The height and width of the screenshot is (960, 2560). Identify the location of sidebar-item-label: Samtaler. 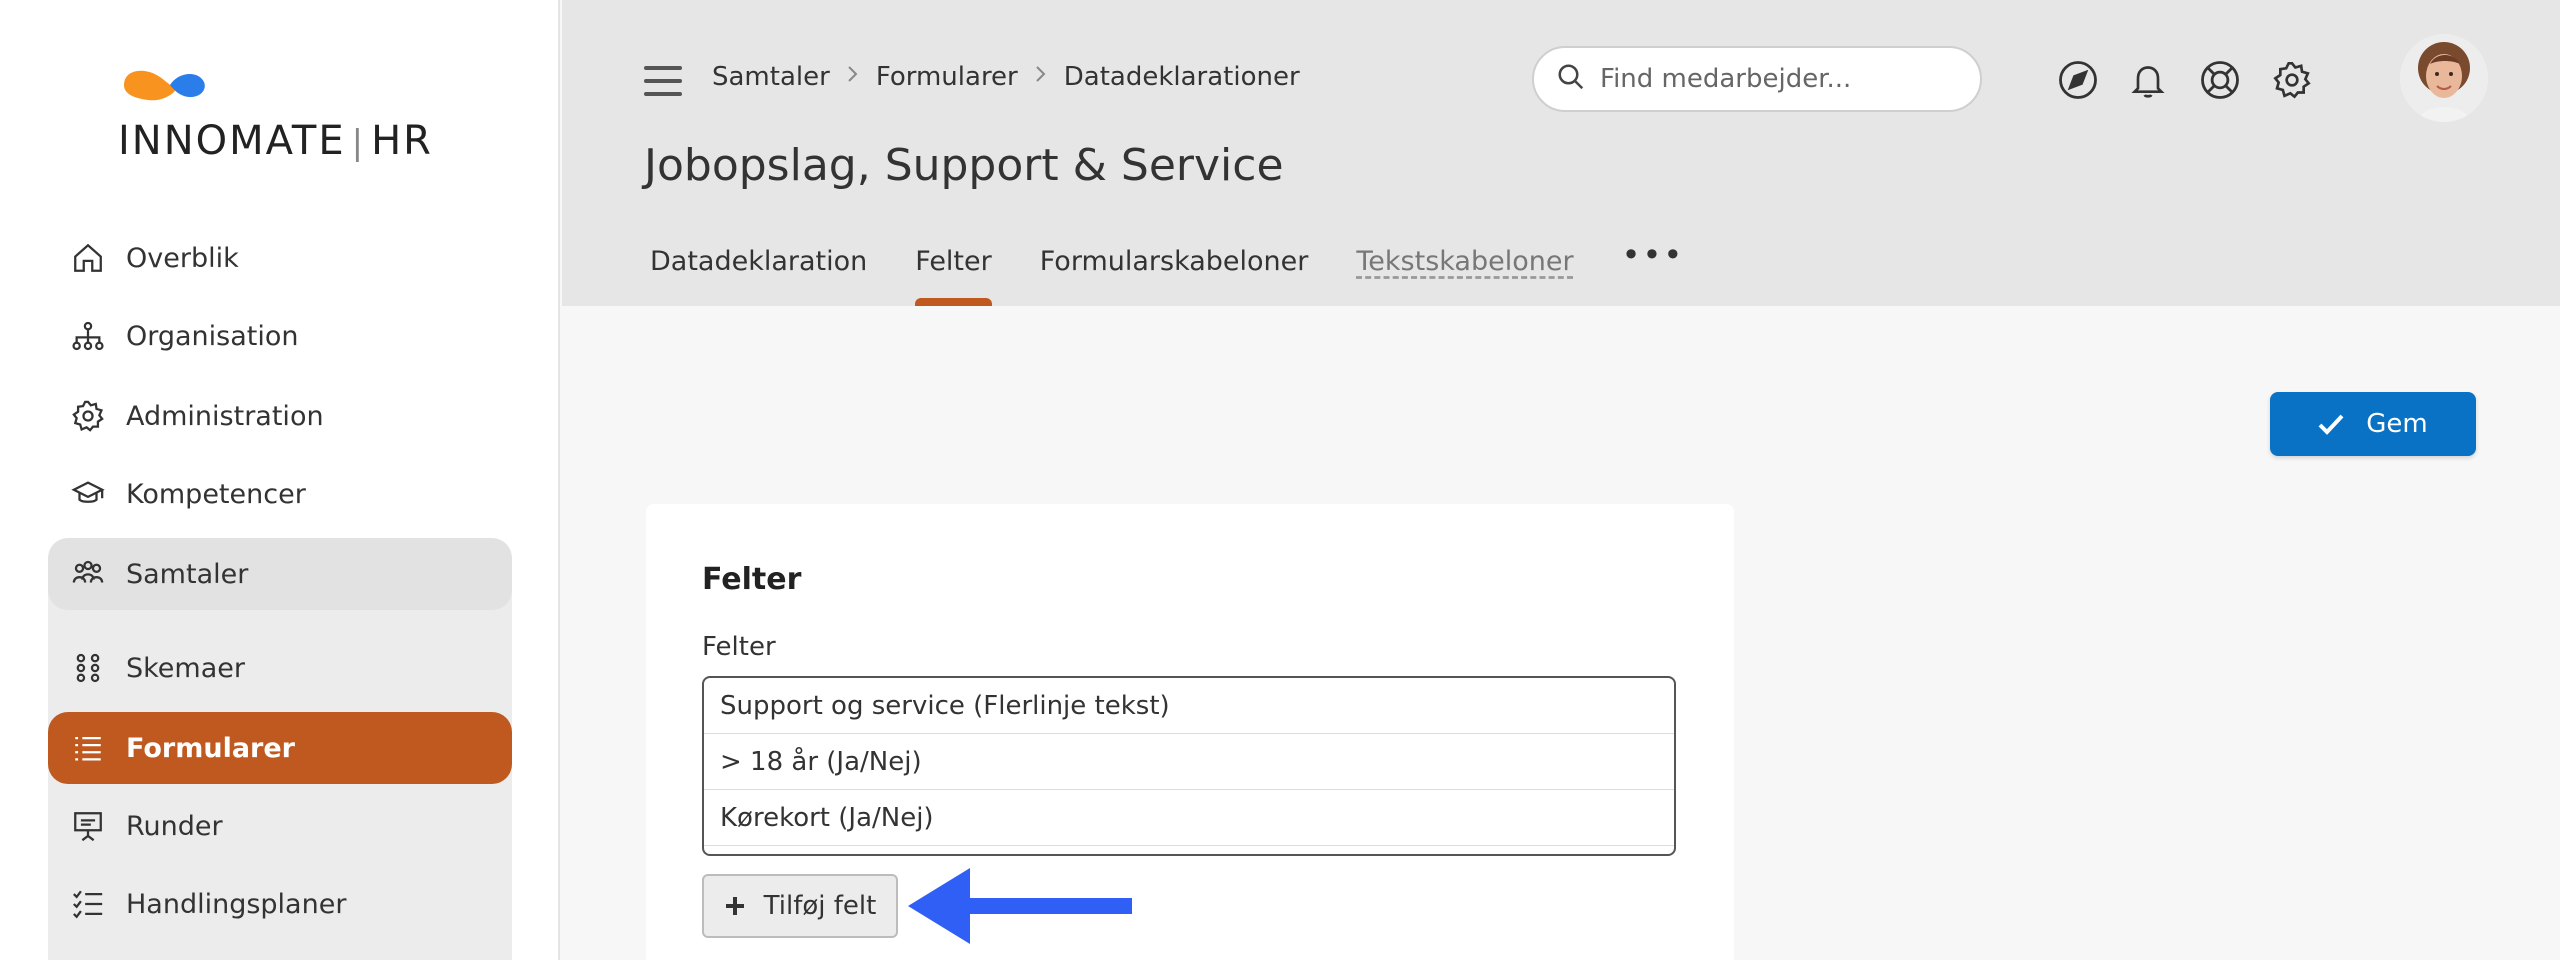
(187, 574).